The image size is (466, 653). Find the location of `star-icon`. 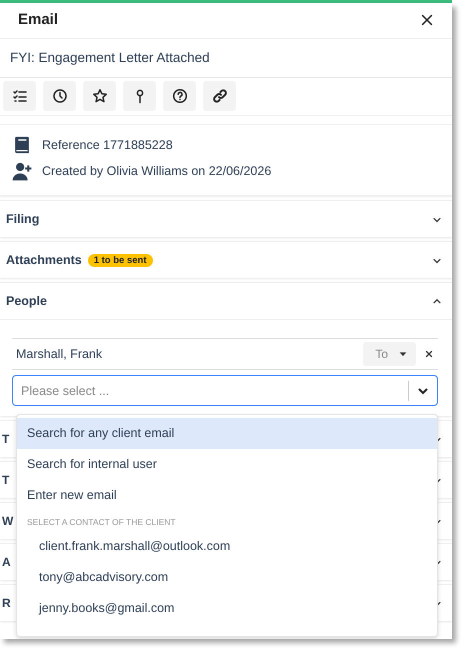

star-icon is located at coordinates (100, 96).